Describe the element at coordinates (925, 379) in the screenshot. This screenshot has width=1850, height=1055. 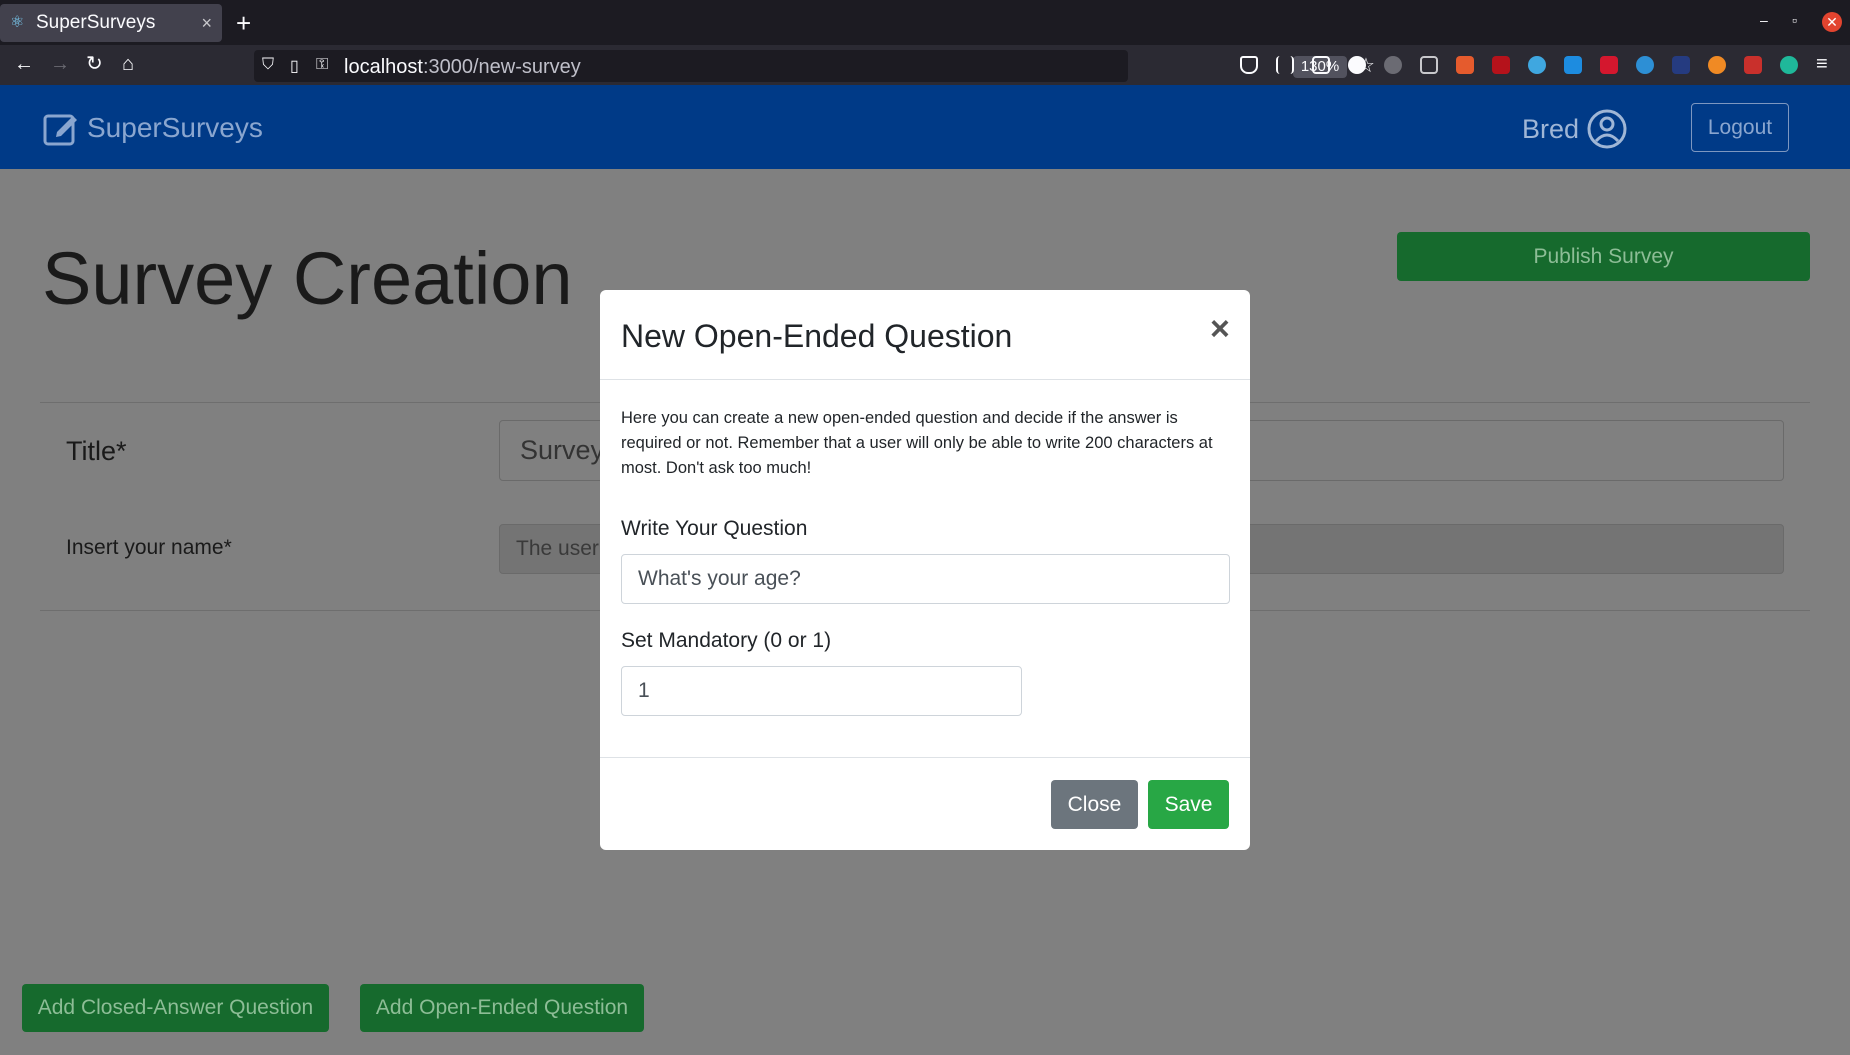
I see `modal-header-divider` at that location.